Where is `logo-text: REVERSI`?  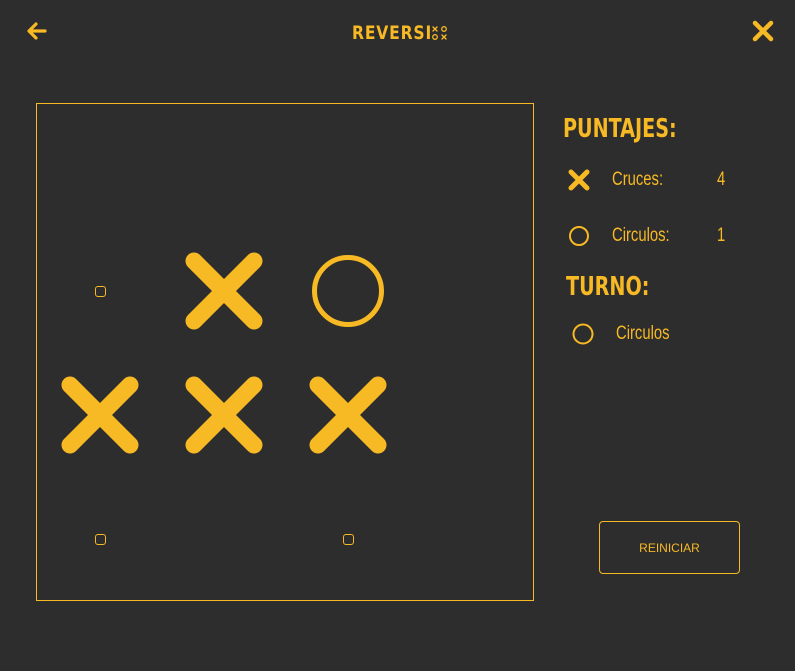
logo-text: REVERSI is located at coordinates (392, 33).